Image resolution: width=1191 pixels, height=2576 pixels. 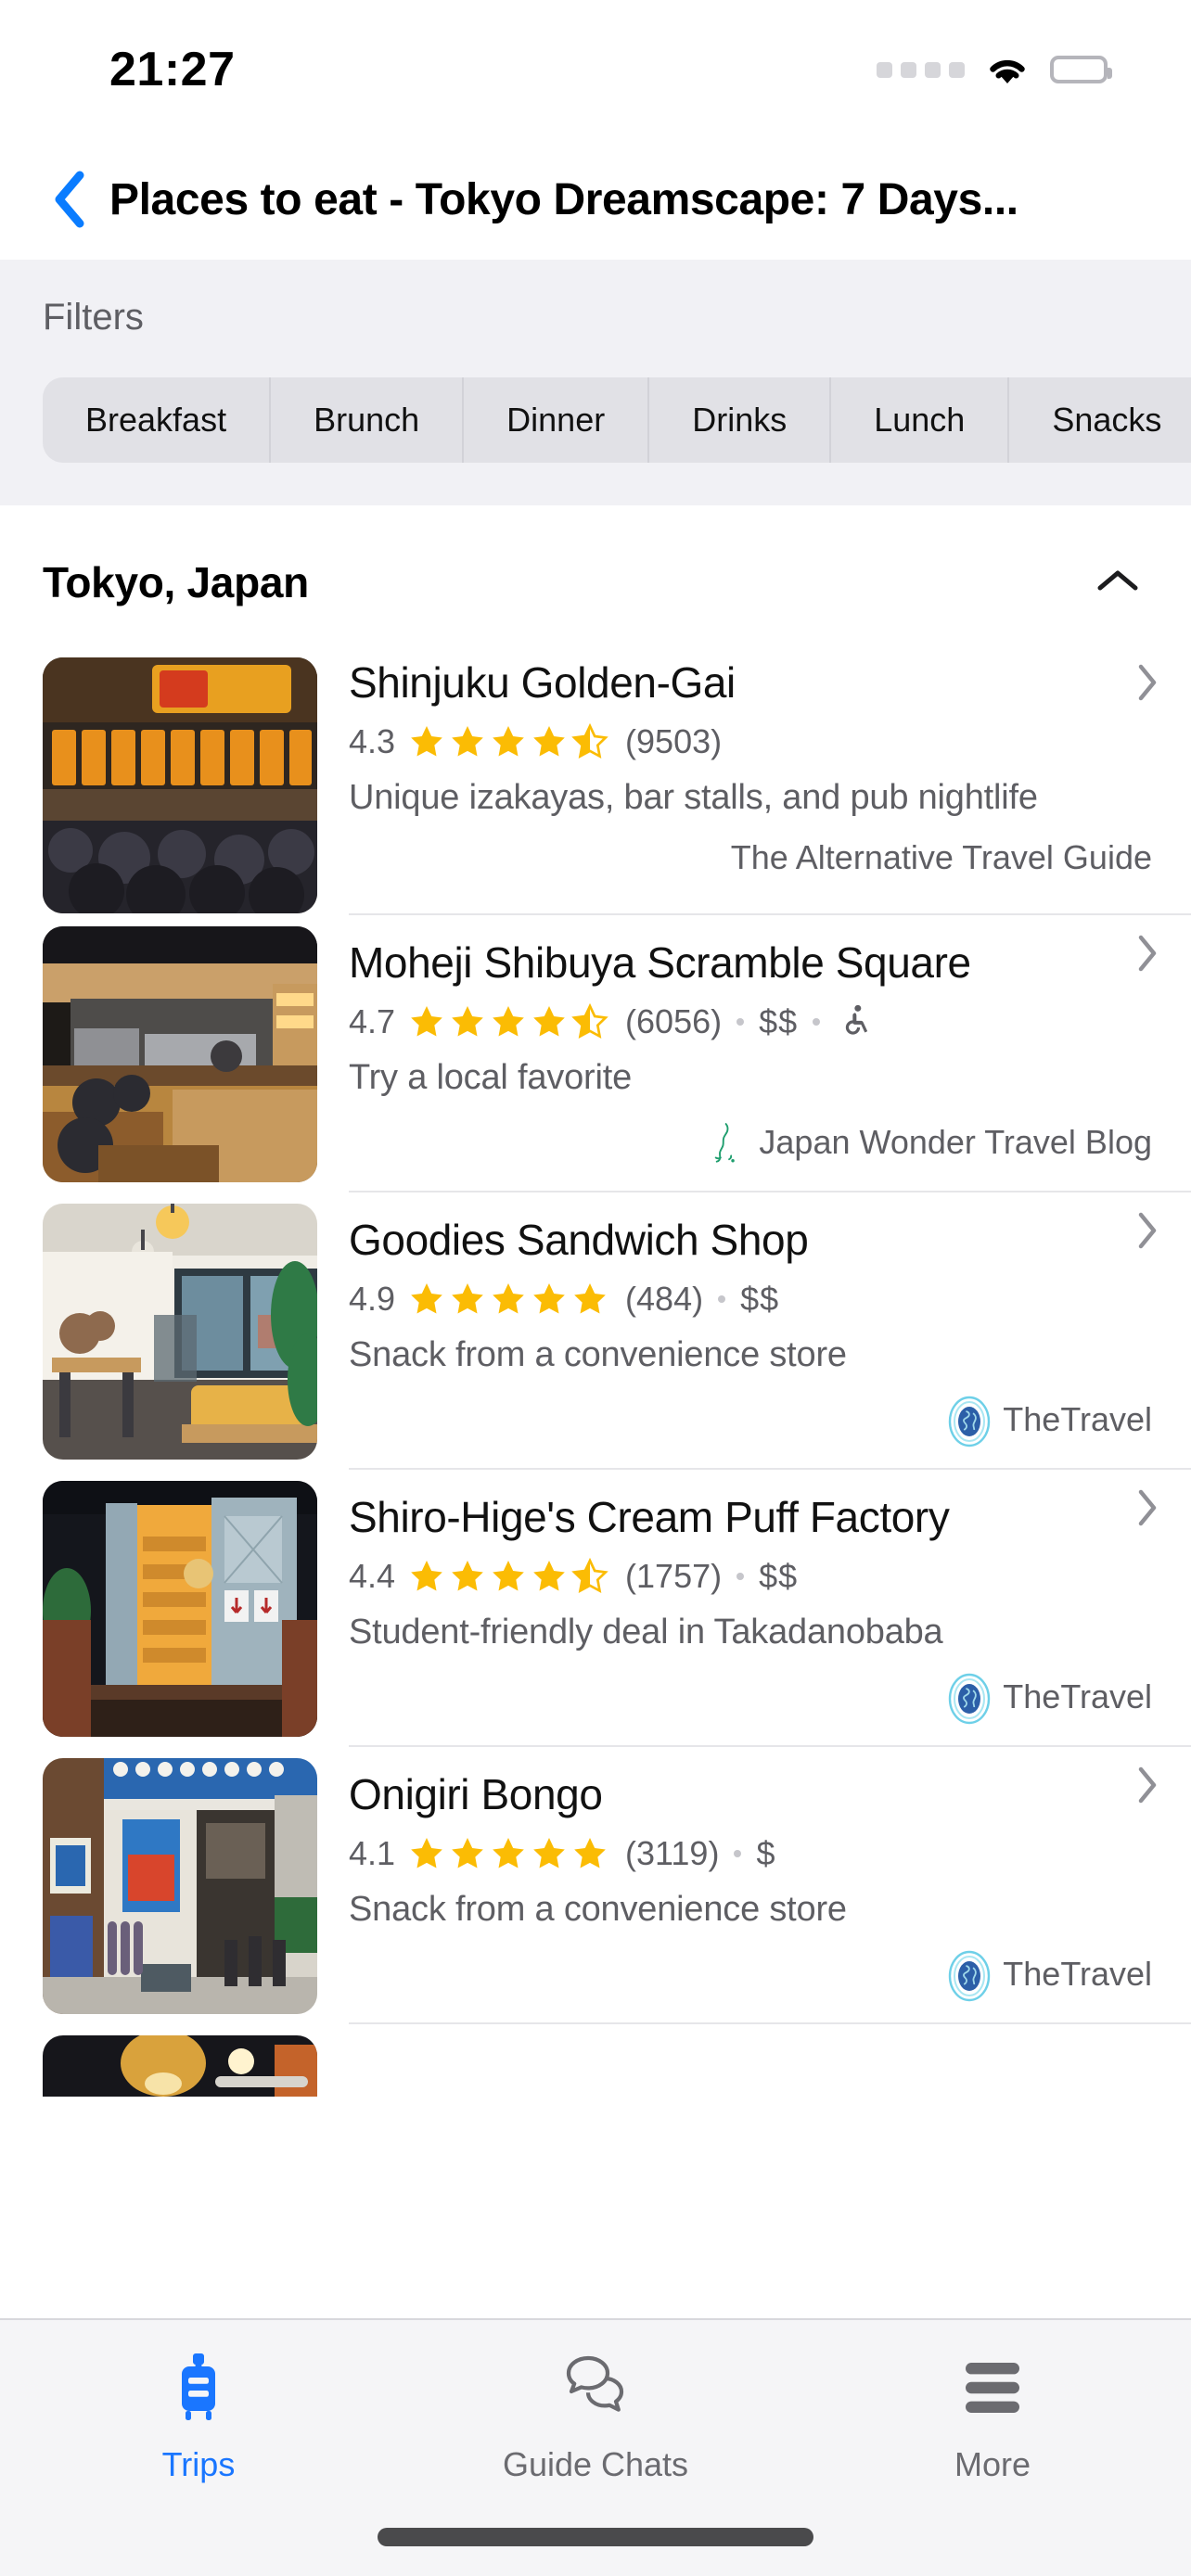 What do you see at coordinates (920, 420) in the screenshot?
I see `filter-chip-lunch: Lunch` at bounding box center [920, 420].